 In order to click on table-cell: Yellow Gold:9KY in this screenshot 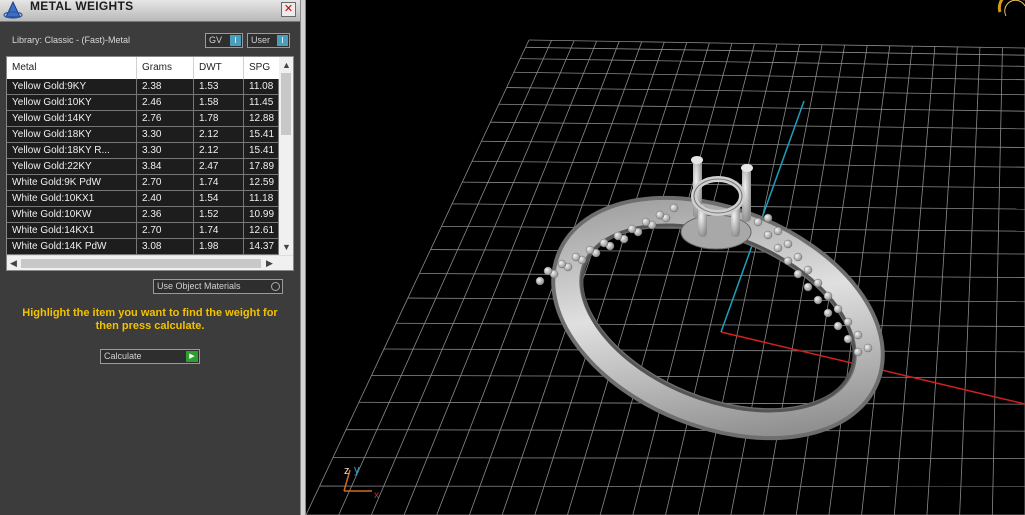, I will do `click(72, 86)`.